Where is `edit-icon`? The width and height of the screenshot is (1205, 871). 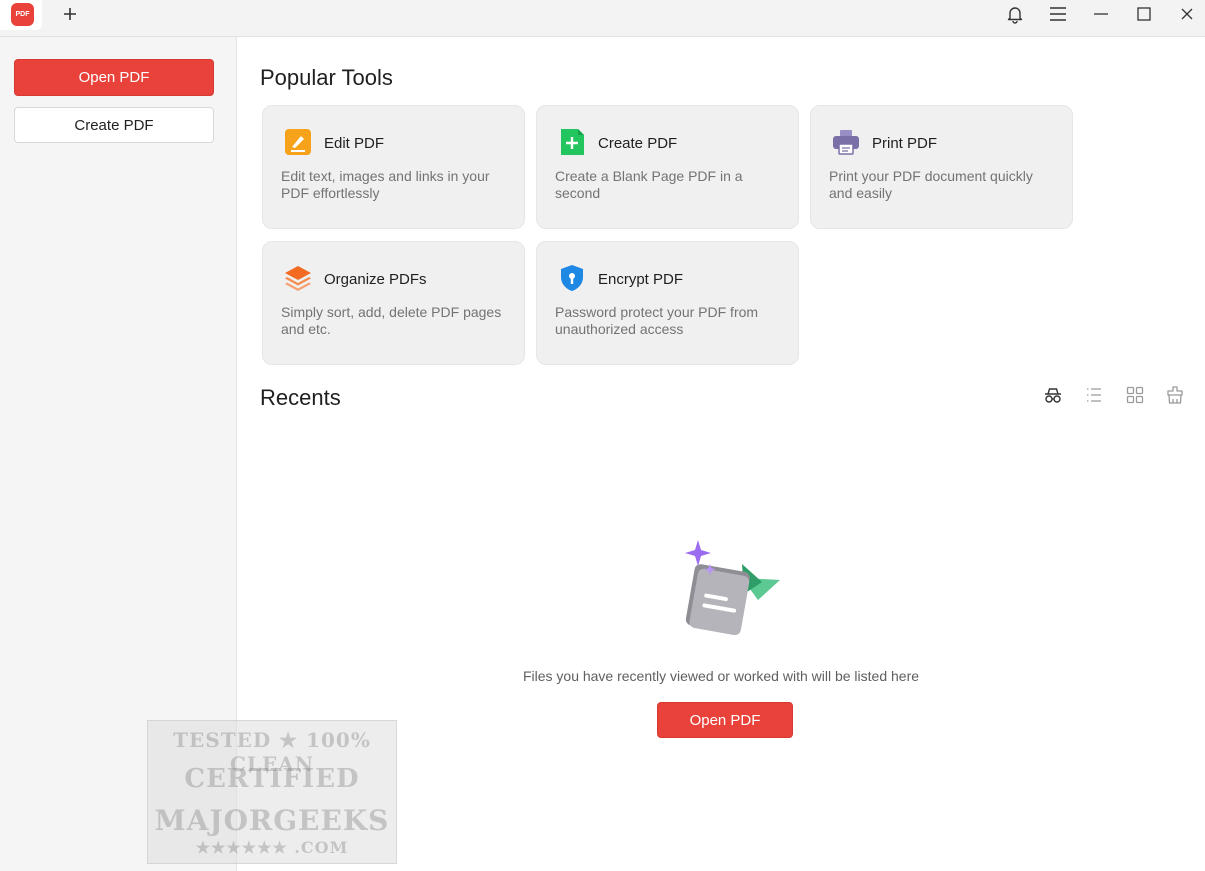
edit-icon is located at coordinates (298, 142).